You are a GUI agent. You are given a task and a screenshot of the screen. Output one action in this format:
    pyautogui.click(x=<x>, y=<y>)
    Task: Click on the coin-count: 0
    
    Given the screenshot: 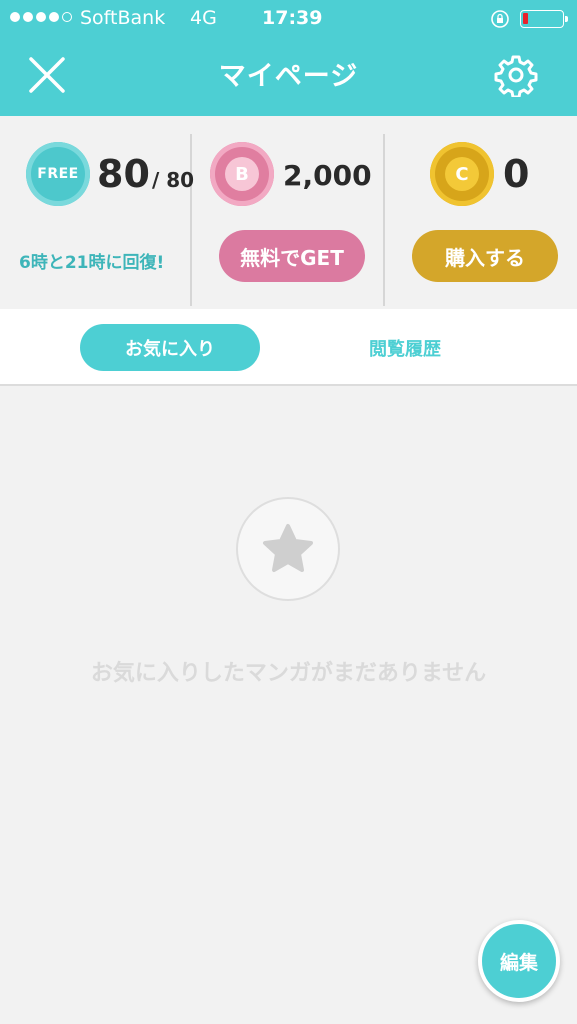 What is the action you would take?
    pyautogui.click(x=516, y=174)
    